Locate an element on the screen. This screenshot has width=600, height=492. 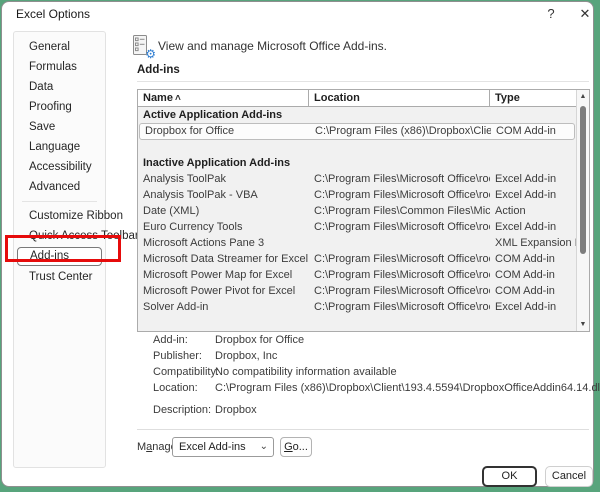
sidebar-item-proofing: Proofing is located at coordinates (59, 107).